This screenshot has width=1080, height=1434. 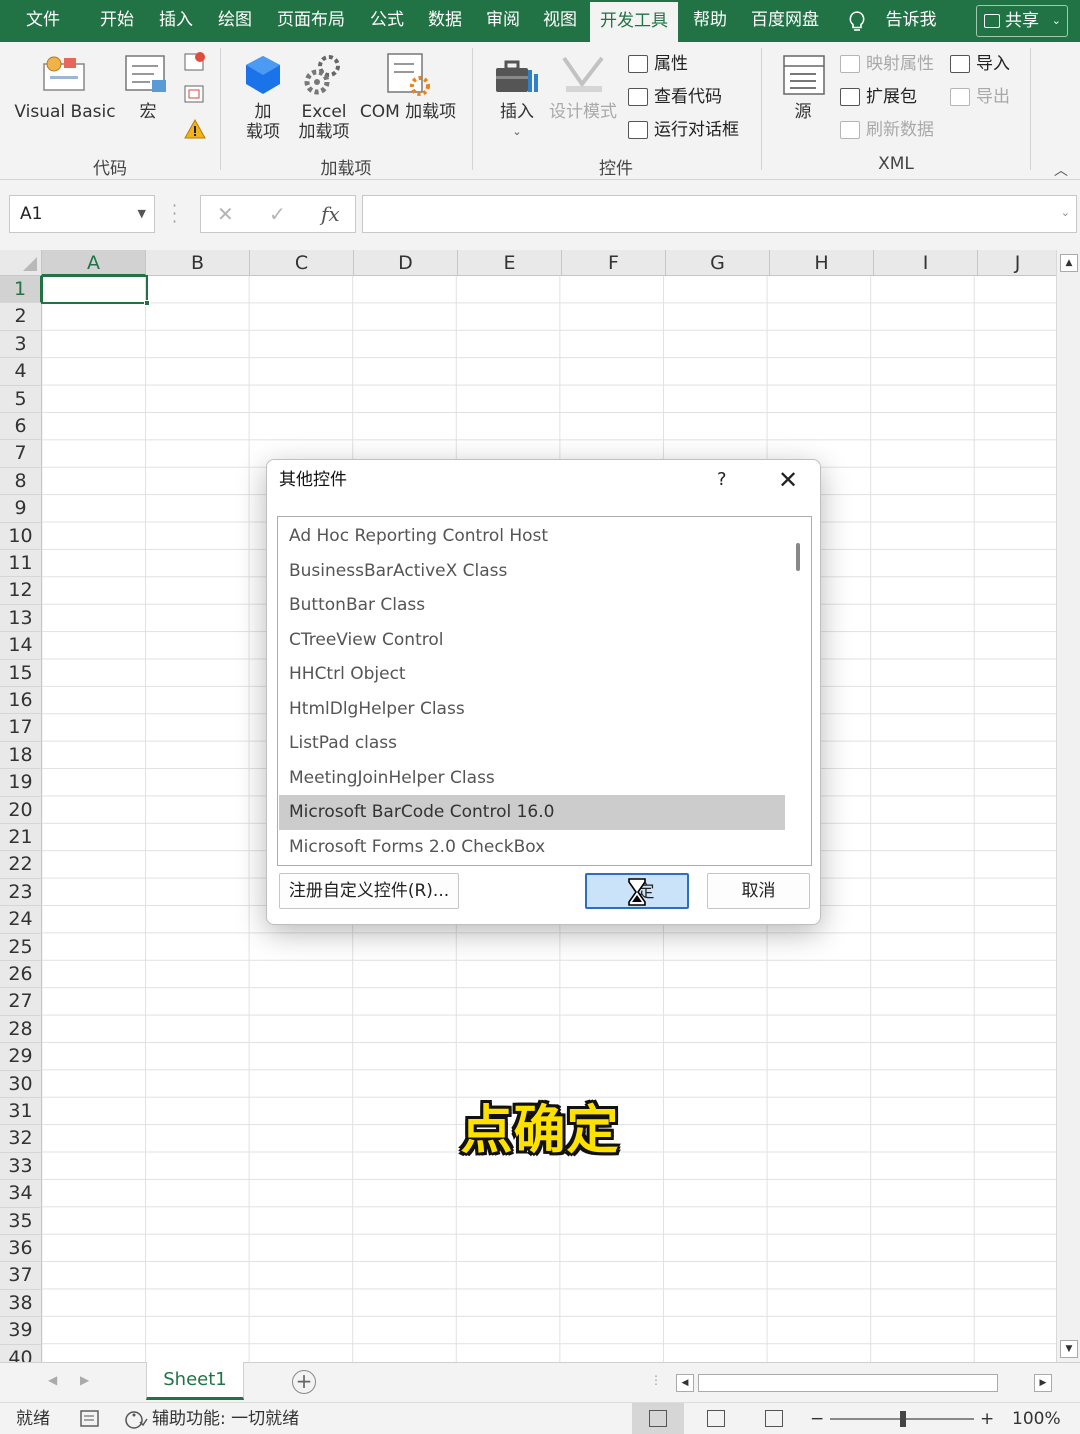 What do you see at coordinates (21, 536) in the screenshot?
I see `row-header-10: 10` at bounding box center [21, 536].